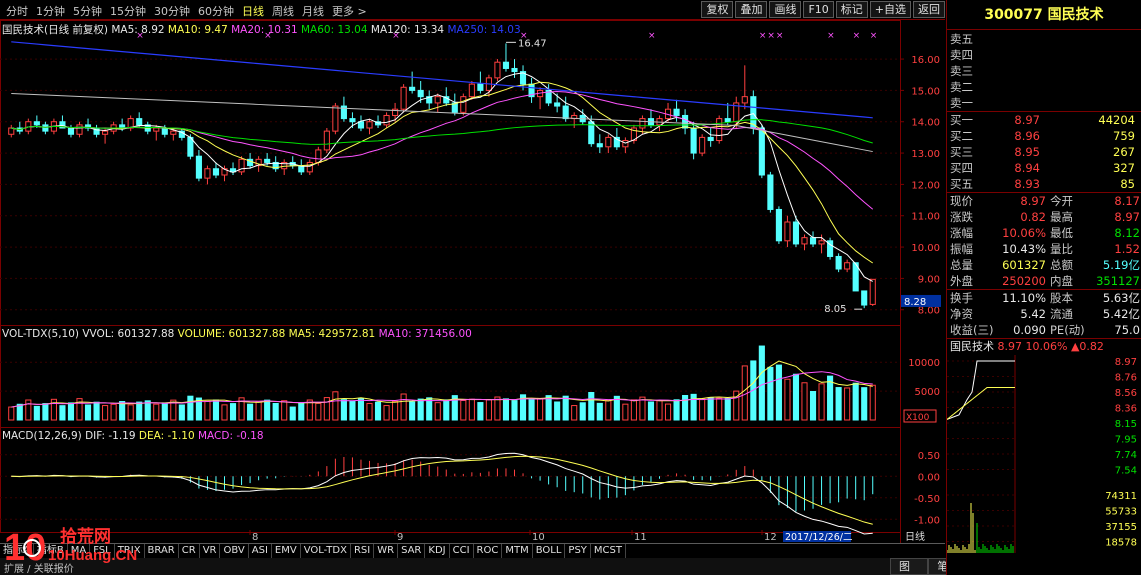 This screenshot has height=575, width=1141. I want to click on quote-label: 外盘, so click(961, 281).